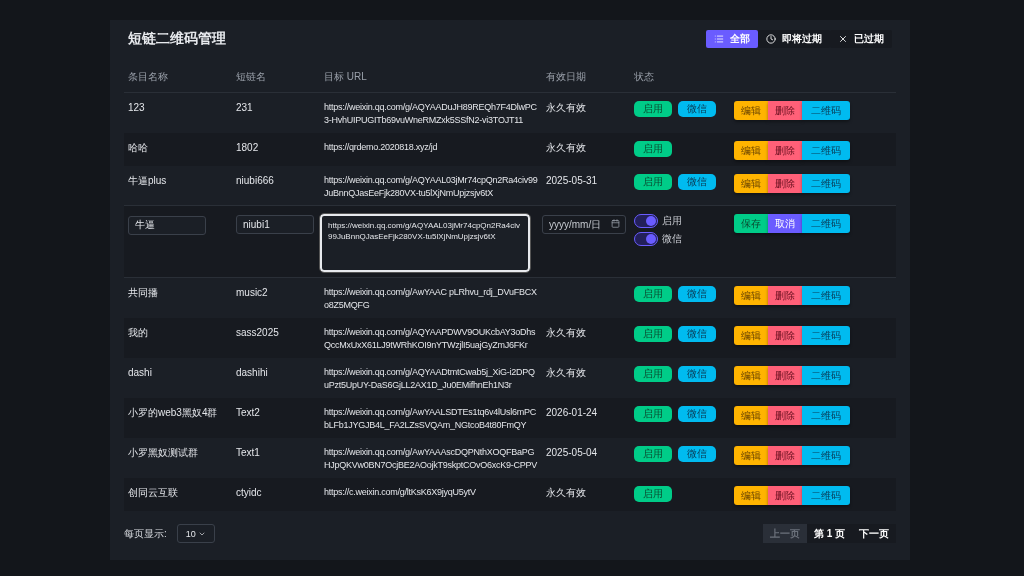 The image size is (1024, 576). I want to click on toggle-label: 启用, so click(672, 221).